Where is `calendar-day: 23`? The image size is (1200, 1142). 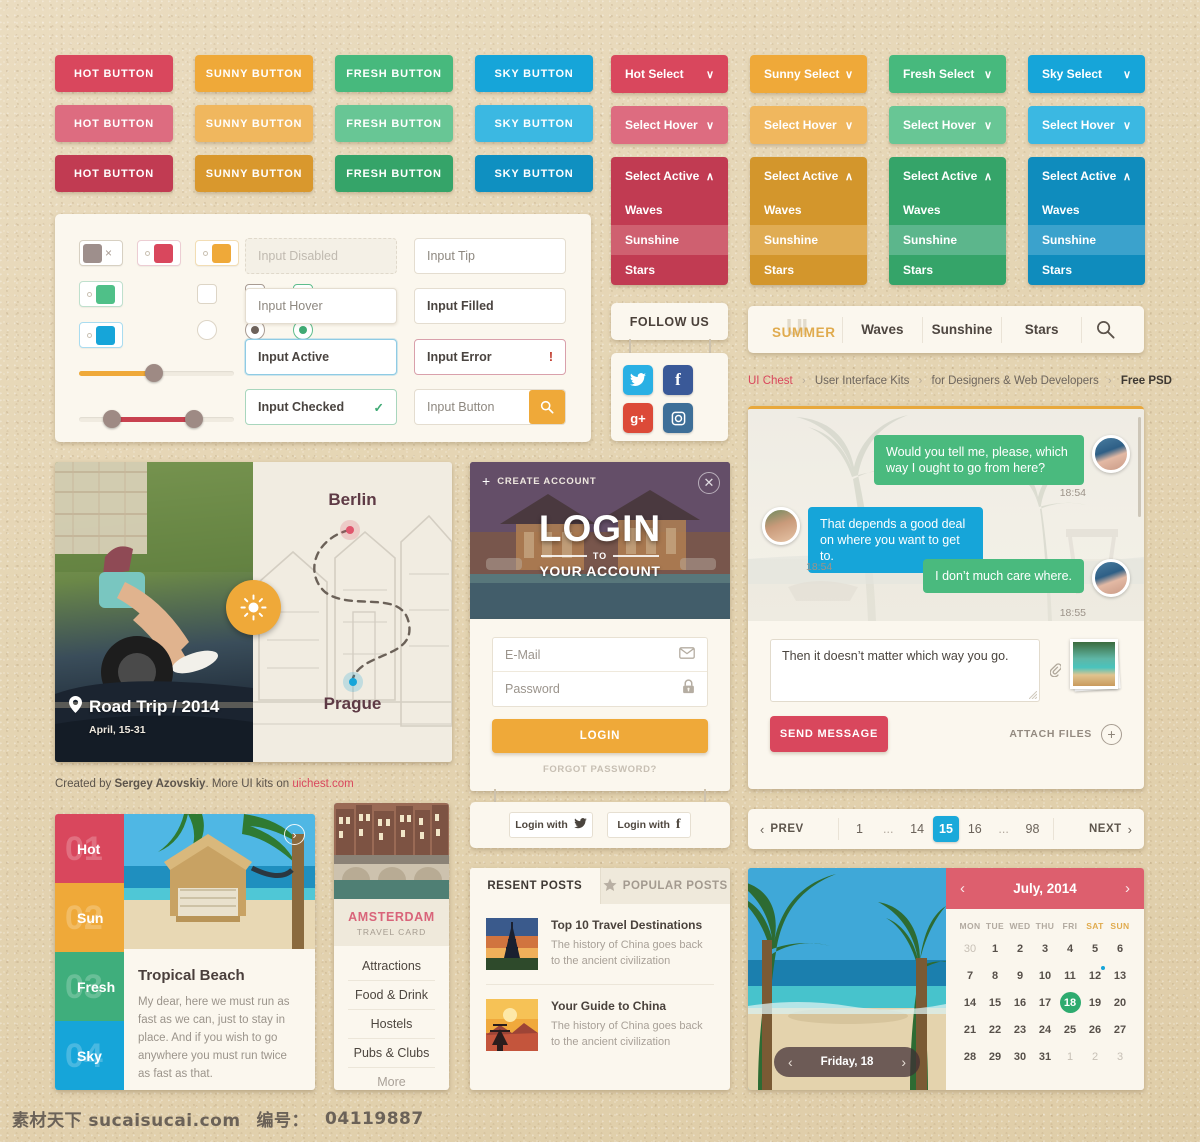
calendar-day: 23 is located at coordinates (1020, 1029).